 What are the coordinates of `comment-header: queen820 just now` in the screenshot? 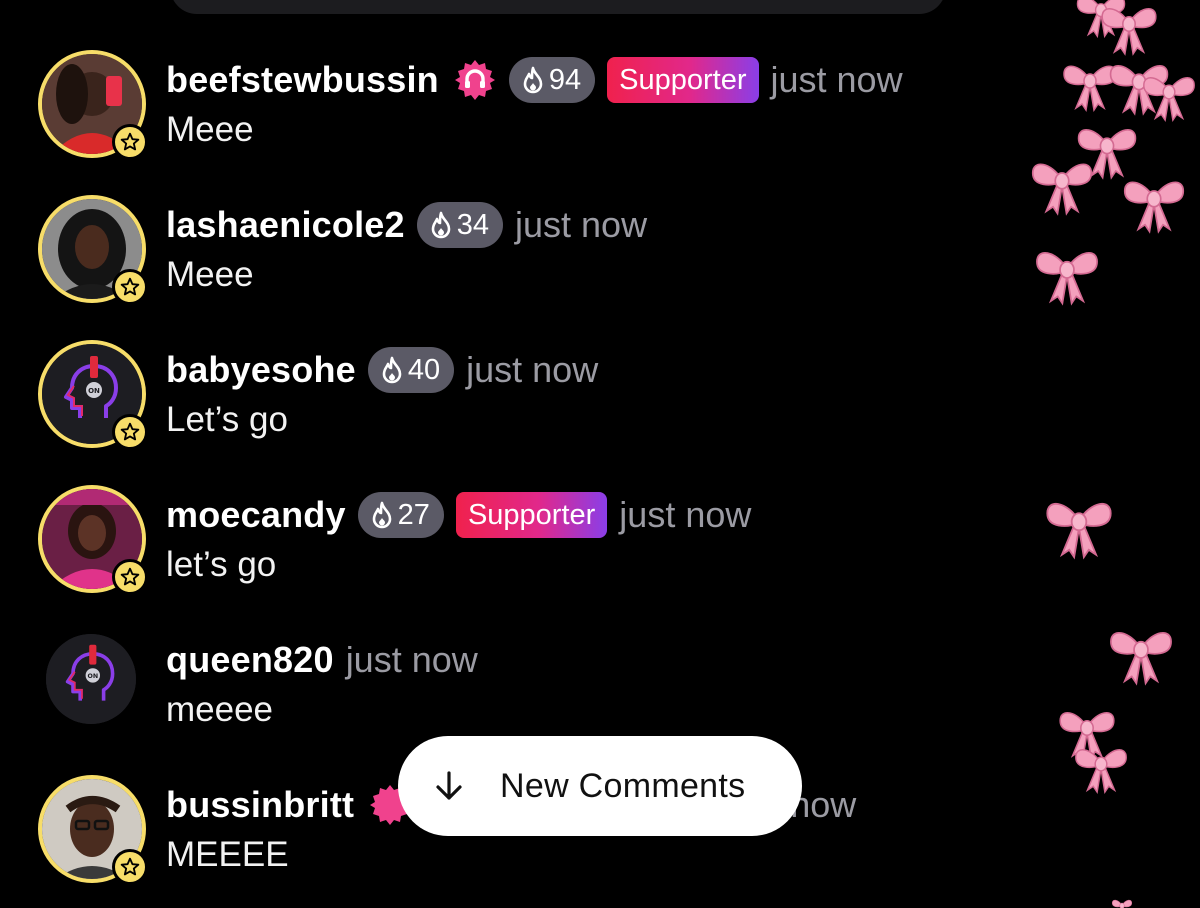 It's located at (322, 660).